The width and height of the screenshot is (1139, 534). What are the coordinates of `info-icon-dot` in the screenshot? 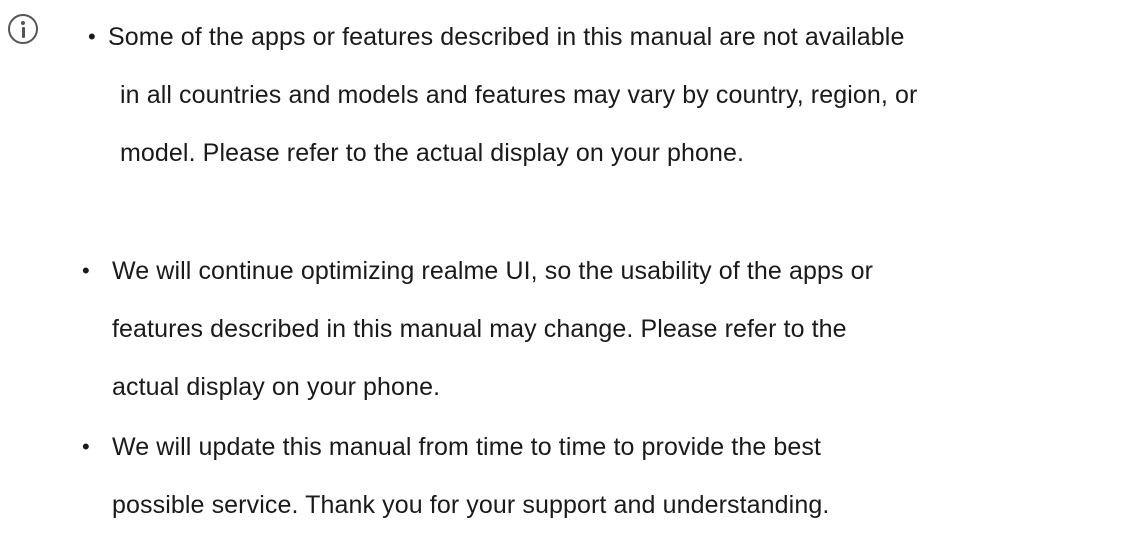 It's located at (23, 23).